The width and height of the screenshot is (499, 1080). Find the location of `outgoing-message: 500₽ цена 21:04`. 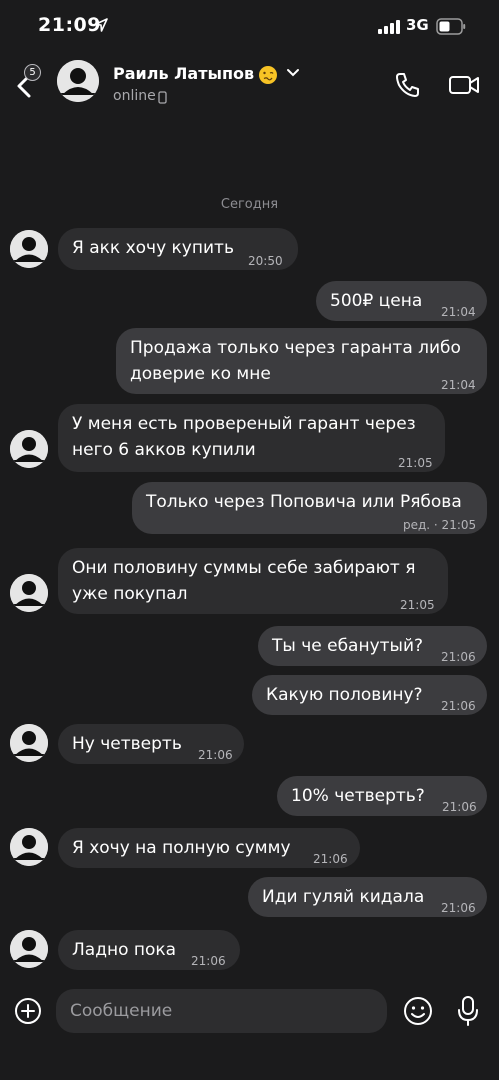

outgoing-message: 500₽ цена 21:04 is located at coordinates (401, 301).